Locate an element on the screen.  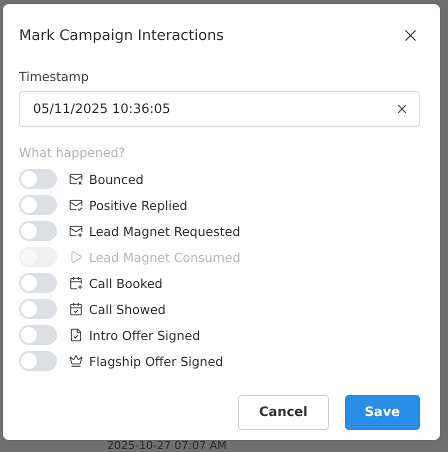
clear-icon is located at coordinates (402, 109).